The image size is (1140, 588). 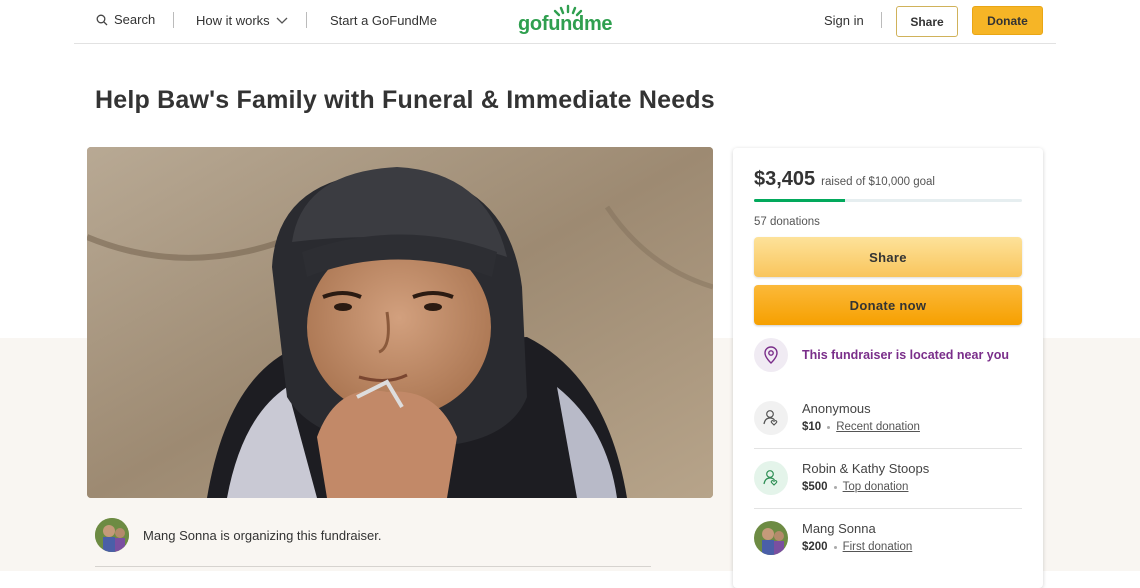 What do you see at coordinates (878, 182) in the screenshot?
I see `raised-goal: raised of $10,000 goal` at bounding box center [878, 182].